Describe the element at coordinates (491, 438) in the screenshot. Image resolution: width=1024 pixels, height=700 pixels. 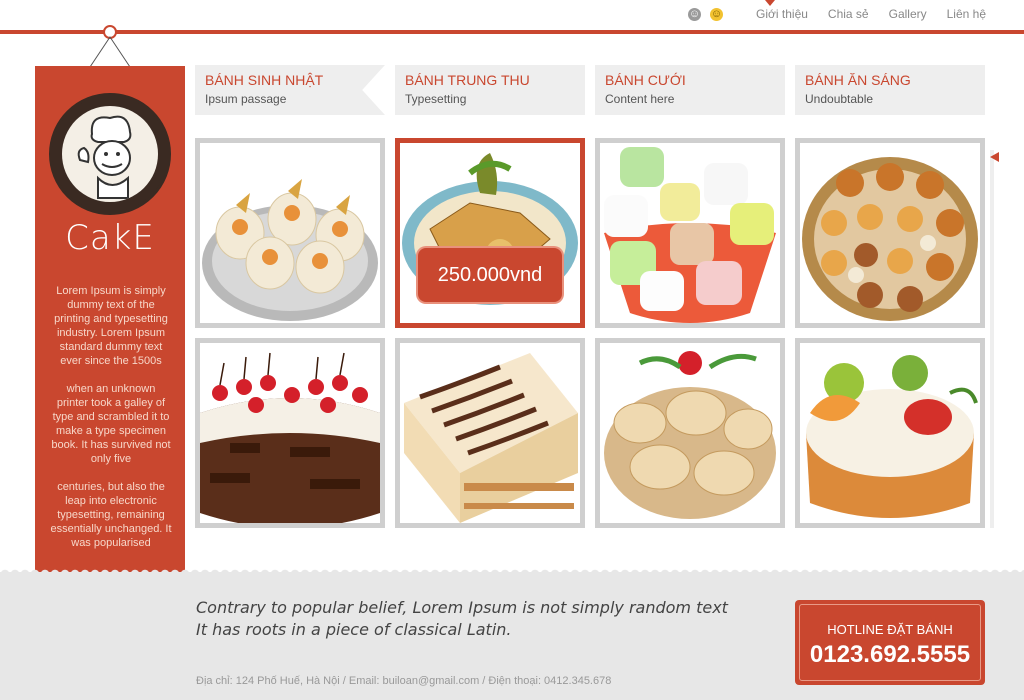
I see `layer-cake-image` at that location.